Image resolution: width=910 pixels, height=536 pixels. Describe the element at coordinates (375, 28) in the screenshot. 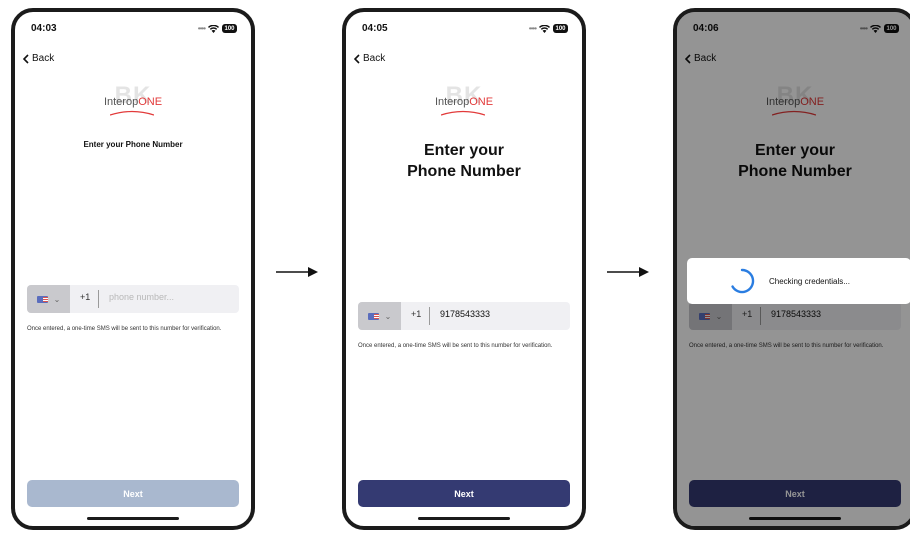

I see `status-time: 04:05` at that location.